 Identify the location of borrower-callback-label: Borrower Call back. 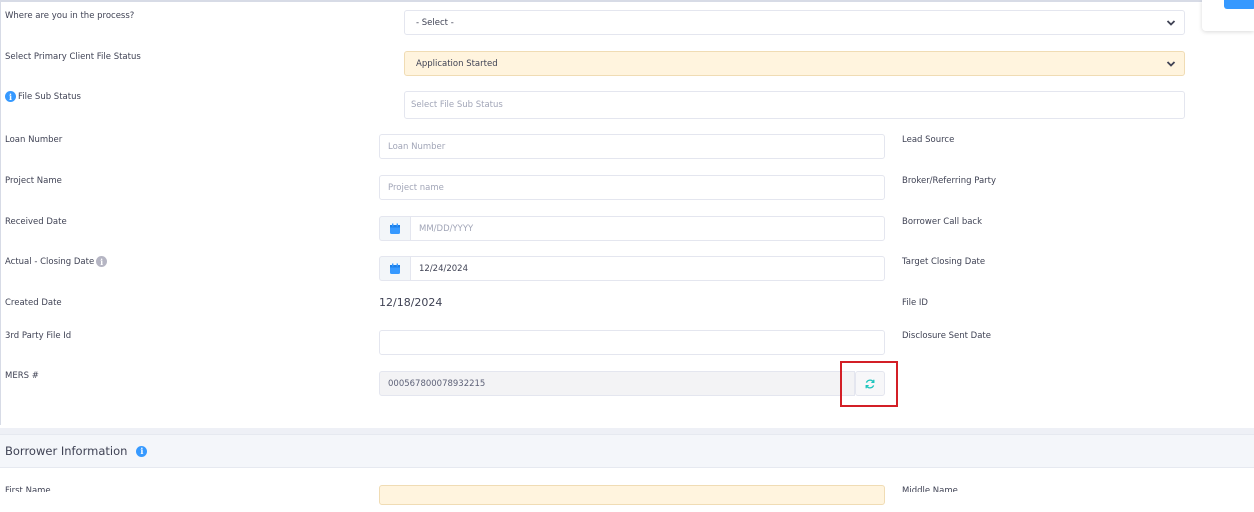
(942, 222).